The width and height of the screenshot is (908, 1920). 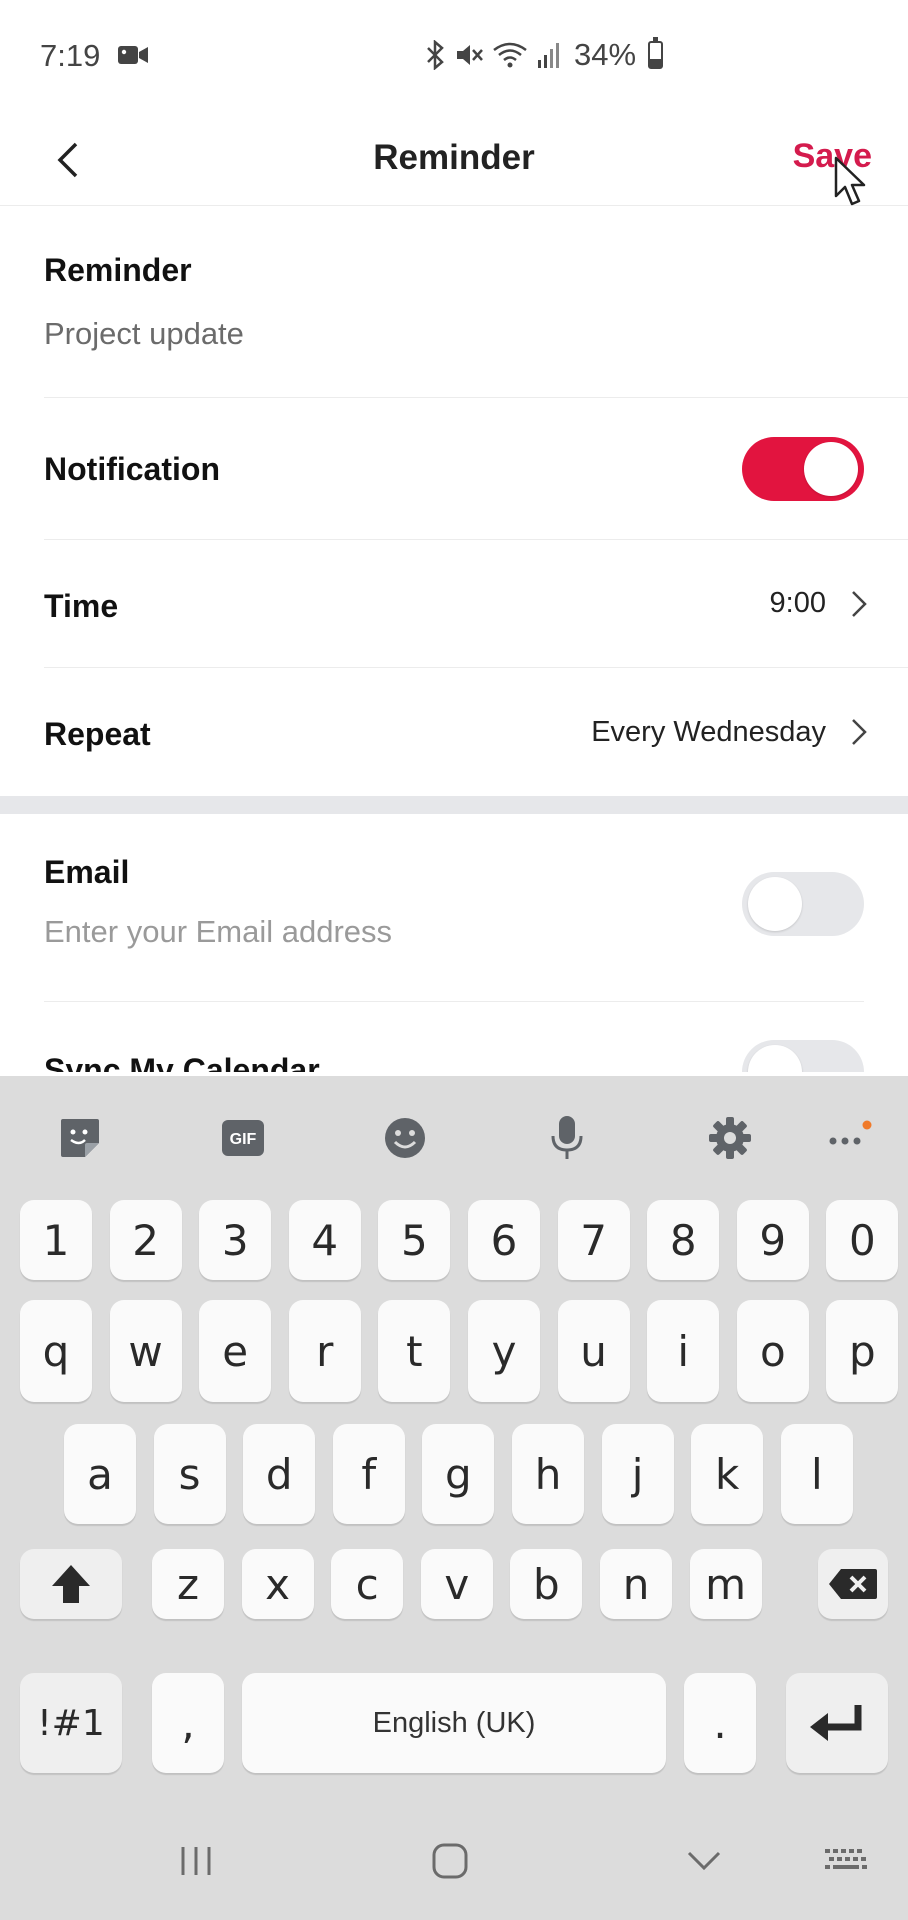 I want to click on bluetooth-icon, so click(x=435, y=55).